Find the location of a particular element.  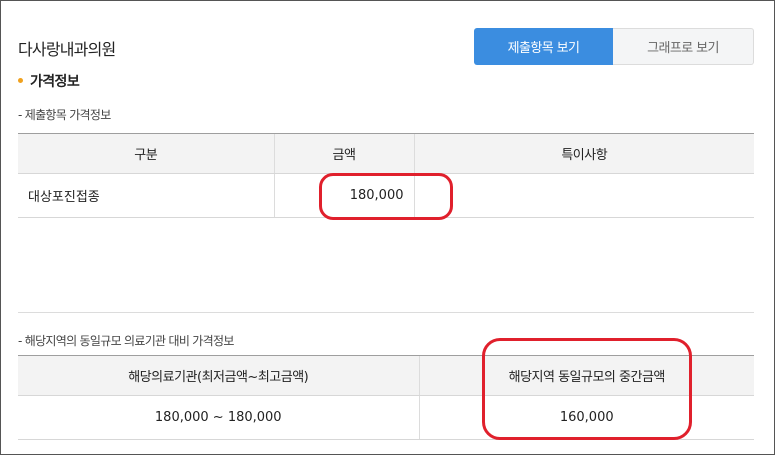

price-section-header: 가격정보 is located at coordinates (49, 81).